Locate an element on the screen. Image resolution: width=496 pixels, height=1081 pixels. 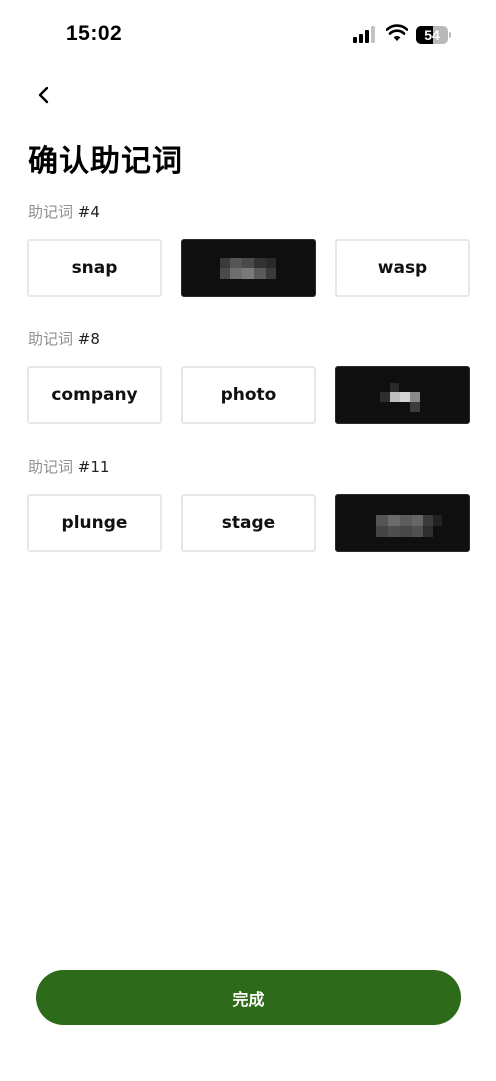
mnemonic-label-8: 助记词 #8 is located at coordinates (64, 338).